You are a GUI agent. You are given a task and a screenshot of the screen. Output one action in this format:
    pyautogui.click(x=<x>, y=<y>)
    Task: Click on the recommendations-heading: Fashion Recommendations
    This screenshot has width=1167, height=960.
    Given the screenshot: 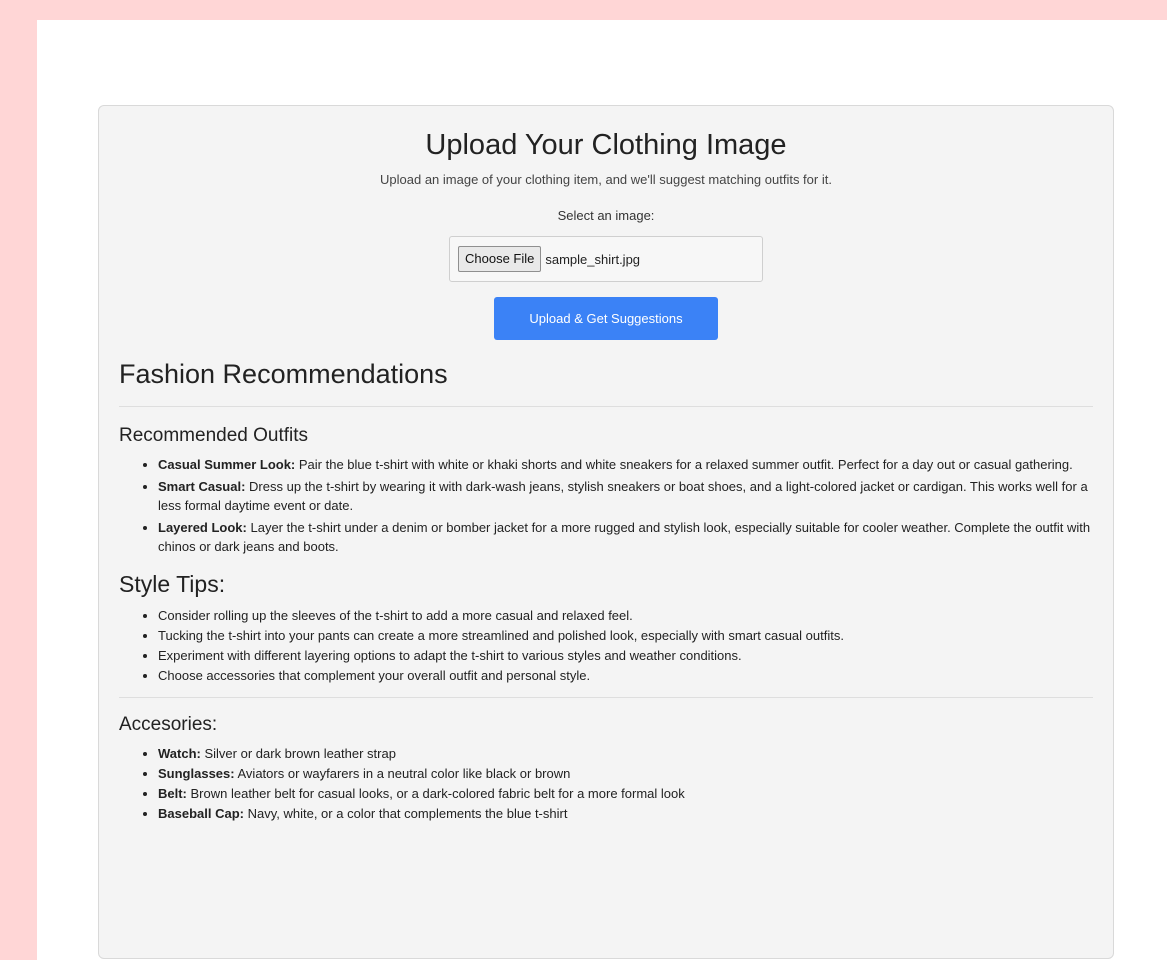 What is the action you would take?
    pyautogui.click(x=283, y=374)
    